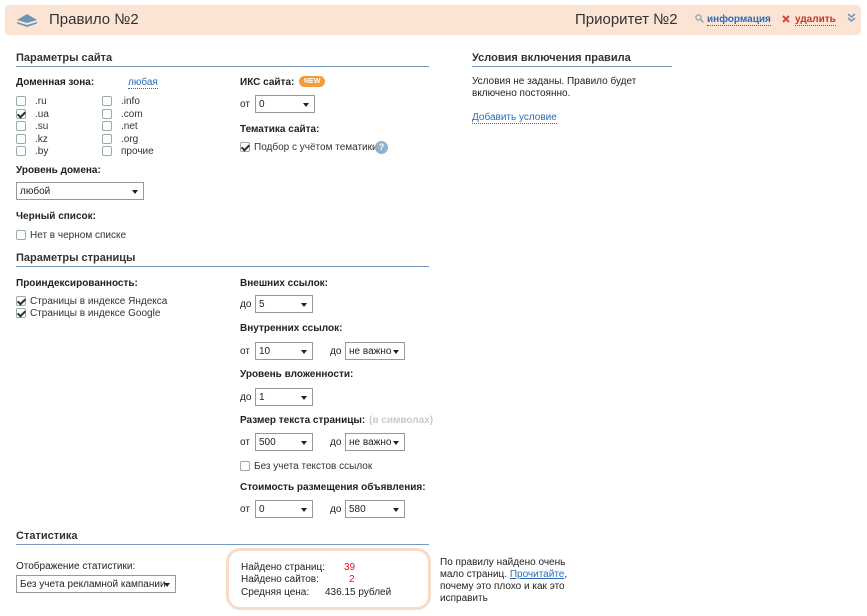 This screenshot has height=616, width=867. What do you see at coordinates (267, 442) in the screenshot?
I see `text-size-from-value: 500` at bounding box center [267, 442].